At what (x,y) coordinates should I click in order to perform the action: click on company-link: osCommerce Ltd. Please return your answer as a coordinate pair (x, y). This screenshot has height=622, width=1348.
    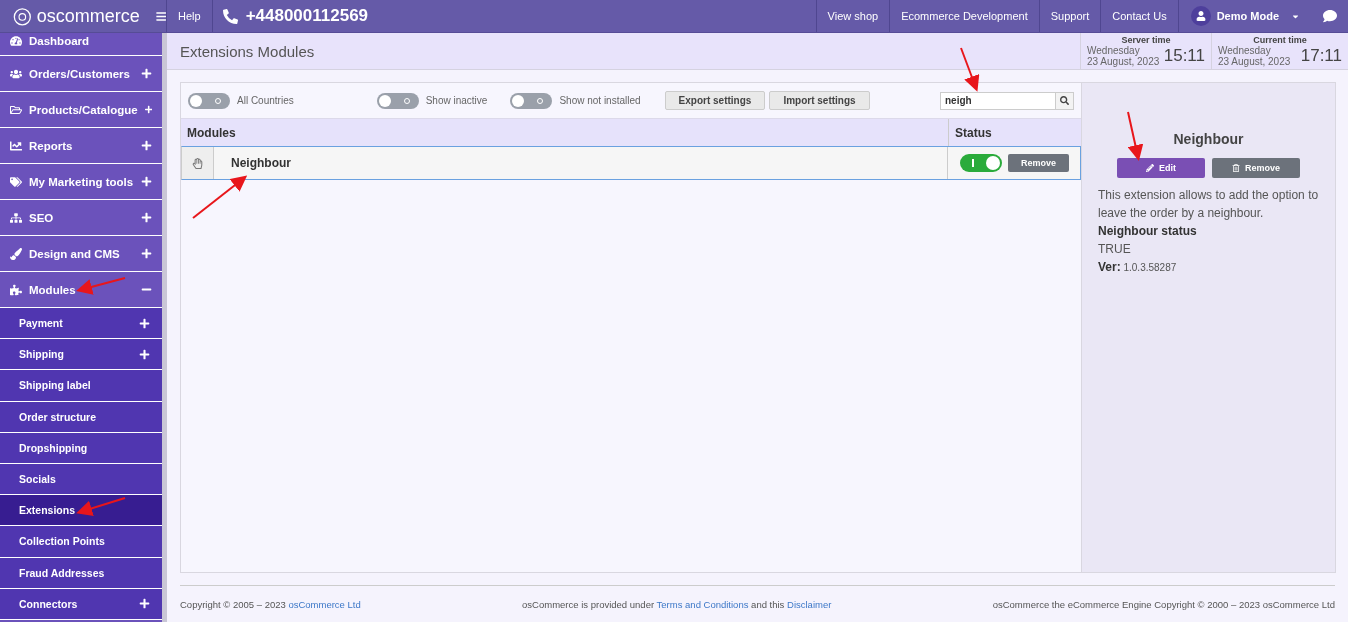
    Looking at the image, I should click on (324, 604).